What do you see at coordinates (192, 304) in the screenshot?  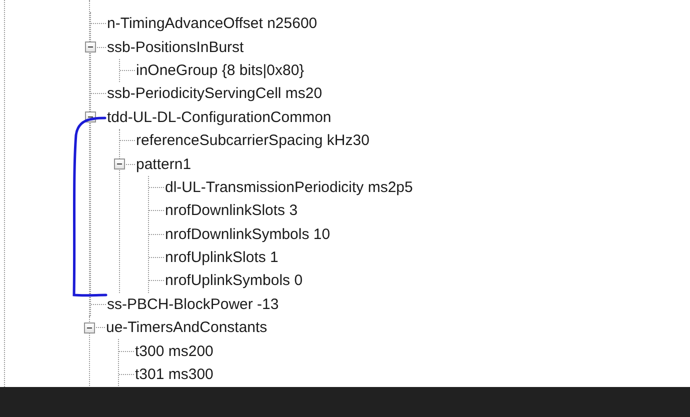 I see `tree-item-label: ss-PBCH-BlockPower -13` at bounding box center [192, 304].